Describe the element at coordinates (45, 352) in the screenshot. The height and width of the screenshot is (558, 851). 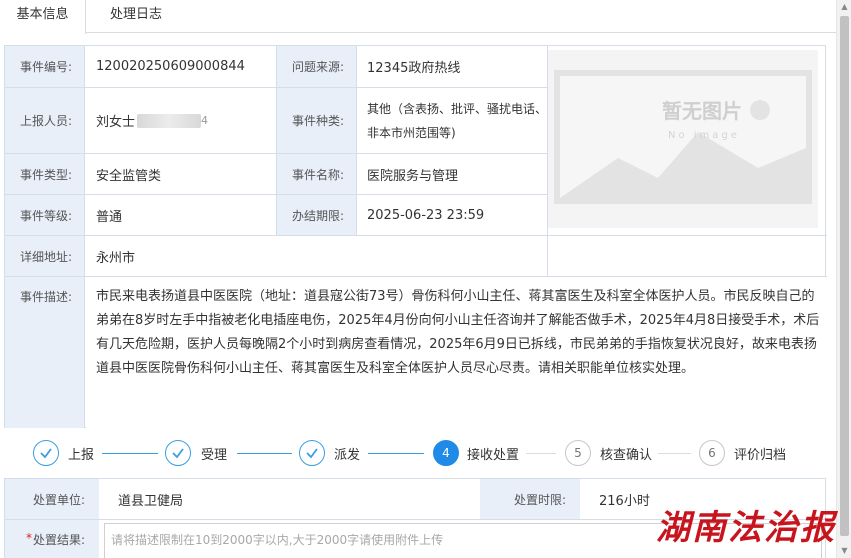
I see `desc-label: 事件描述:` at that location.